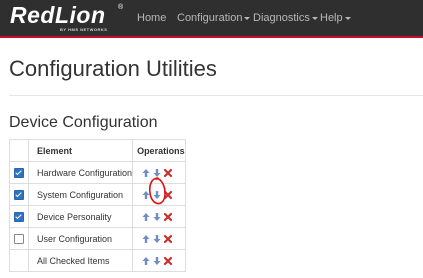 The height and width of the screenshot is (278, 423). Describe the element at coordinates (159, 150) in the screenshot. I see `header-operations: Operations` at that location.